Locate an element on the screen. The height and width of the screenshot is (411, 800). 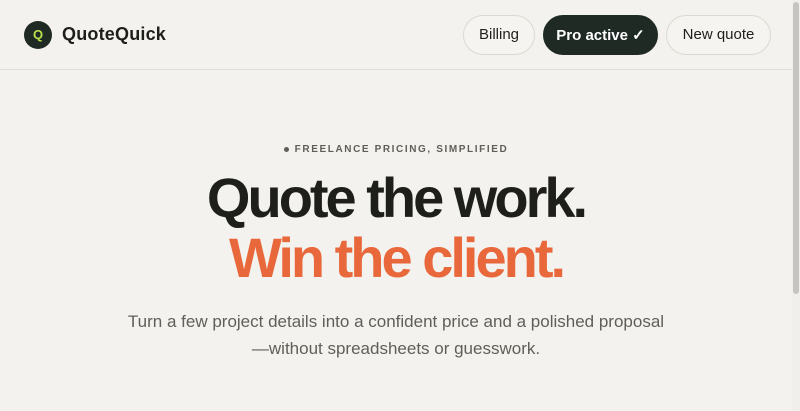
nav-actions: Billing Pro active ✓ New quote is located at coordinates (617, 34).